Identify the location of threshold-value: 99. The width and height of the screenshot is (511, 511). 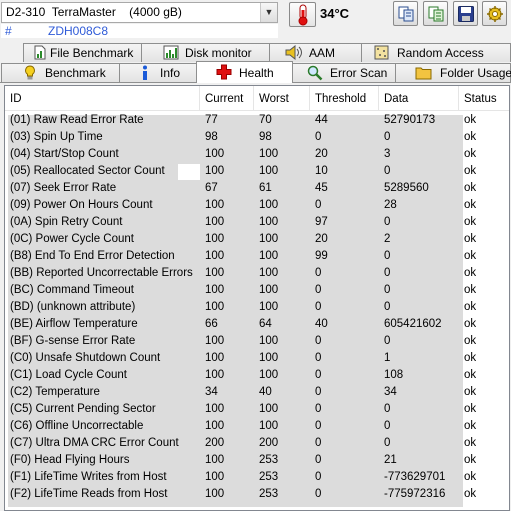
(321, 256).